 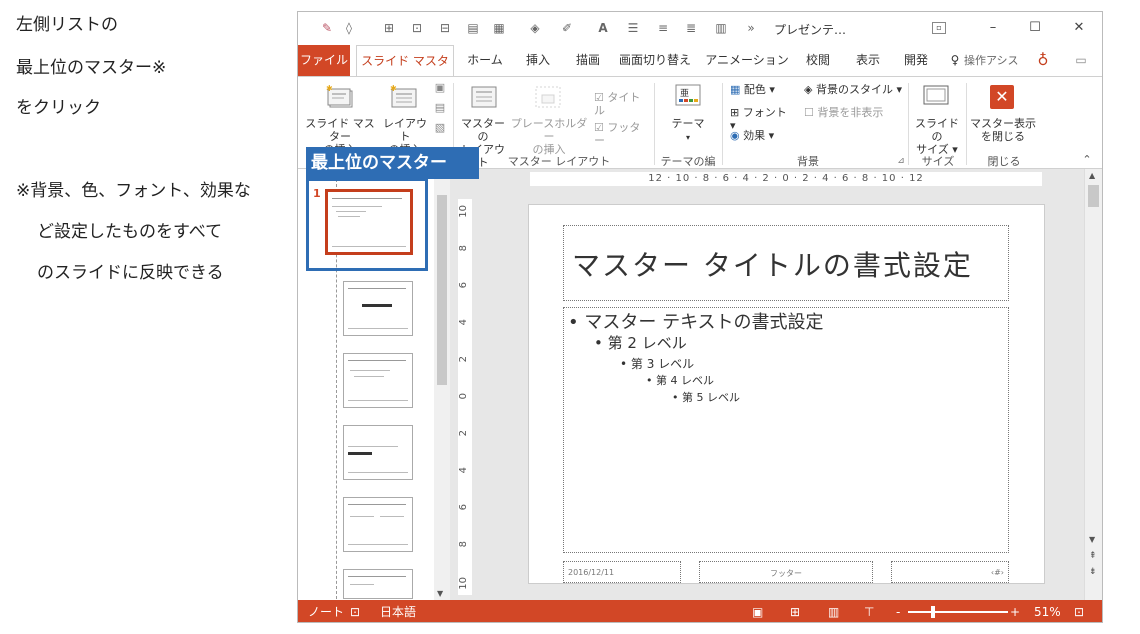 What do you see at coordinates (1043, 60) in the screenshot?
I see `share-icon: ♁` at bounding box center [1043, 60].